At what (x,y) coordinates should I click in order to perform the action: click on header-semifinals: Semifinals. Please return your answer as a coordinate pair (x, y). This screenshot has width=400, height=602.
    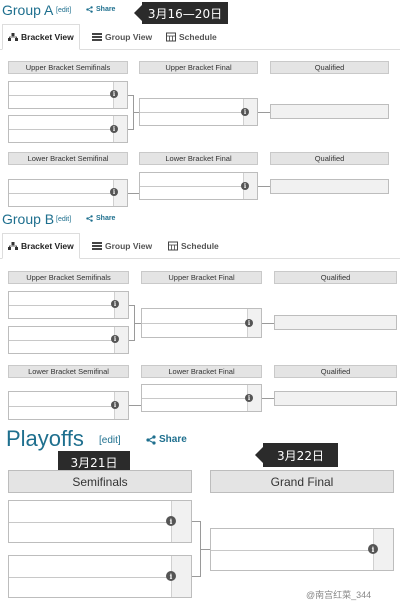
    Looking at the image, I should click on (100, 481).